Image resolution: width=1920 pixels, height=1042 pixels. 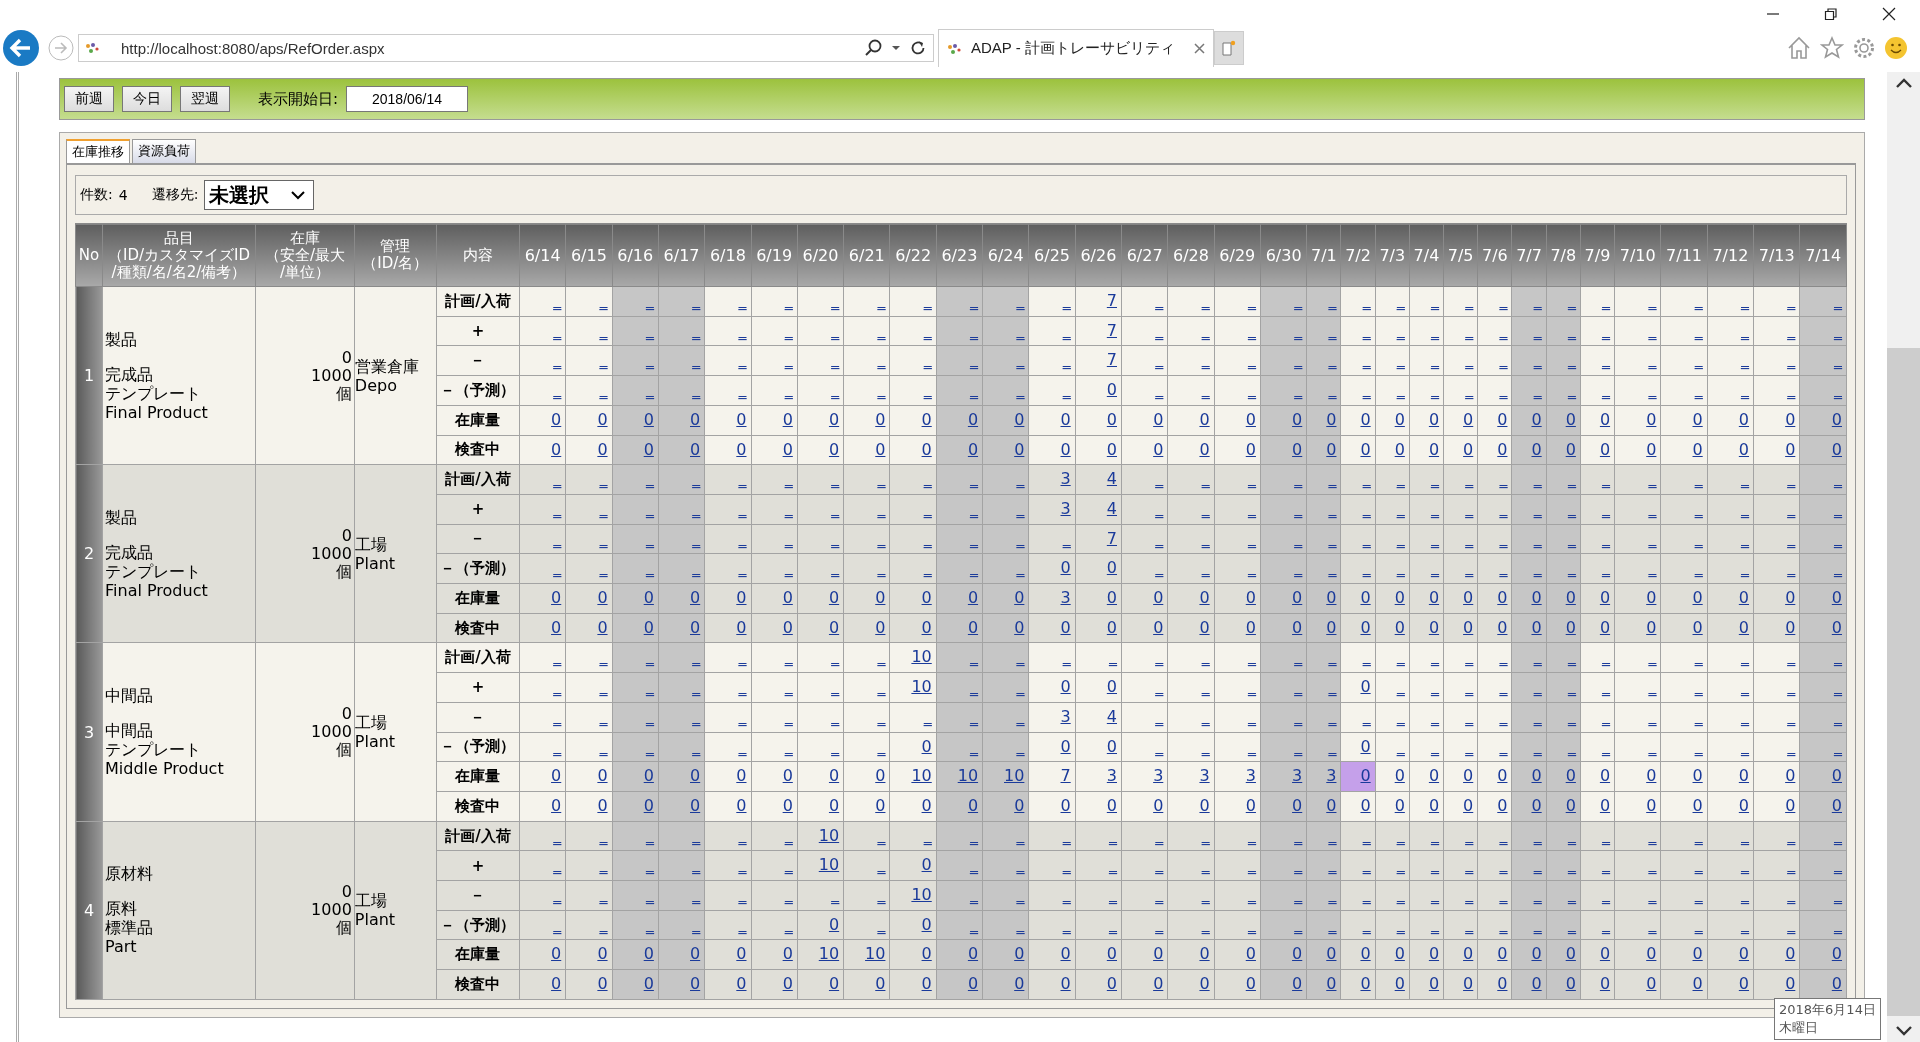 What do you see at coordinates (407, 99) in the screenshot?
I see `start-date-field: 2018/06/14` at bounding box center [407, 99].